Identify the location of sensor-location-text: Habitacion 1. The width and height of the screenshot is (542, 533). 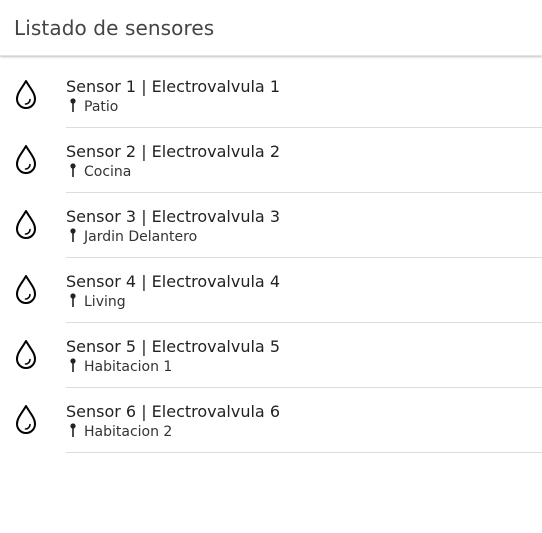
(128, 367).